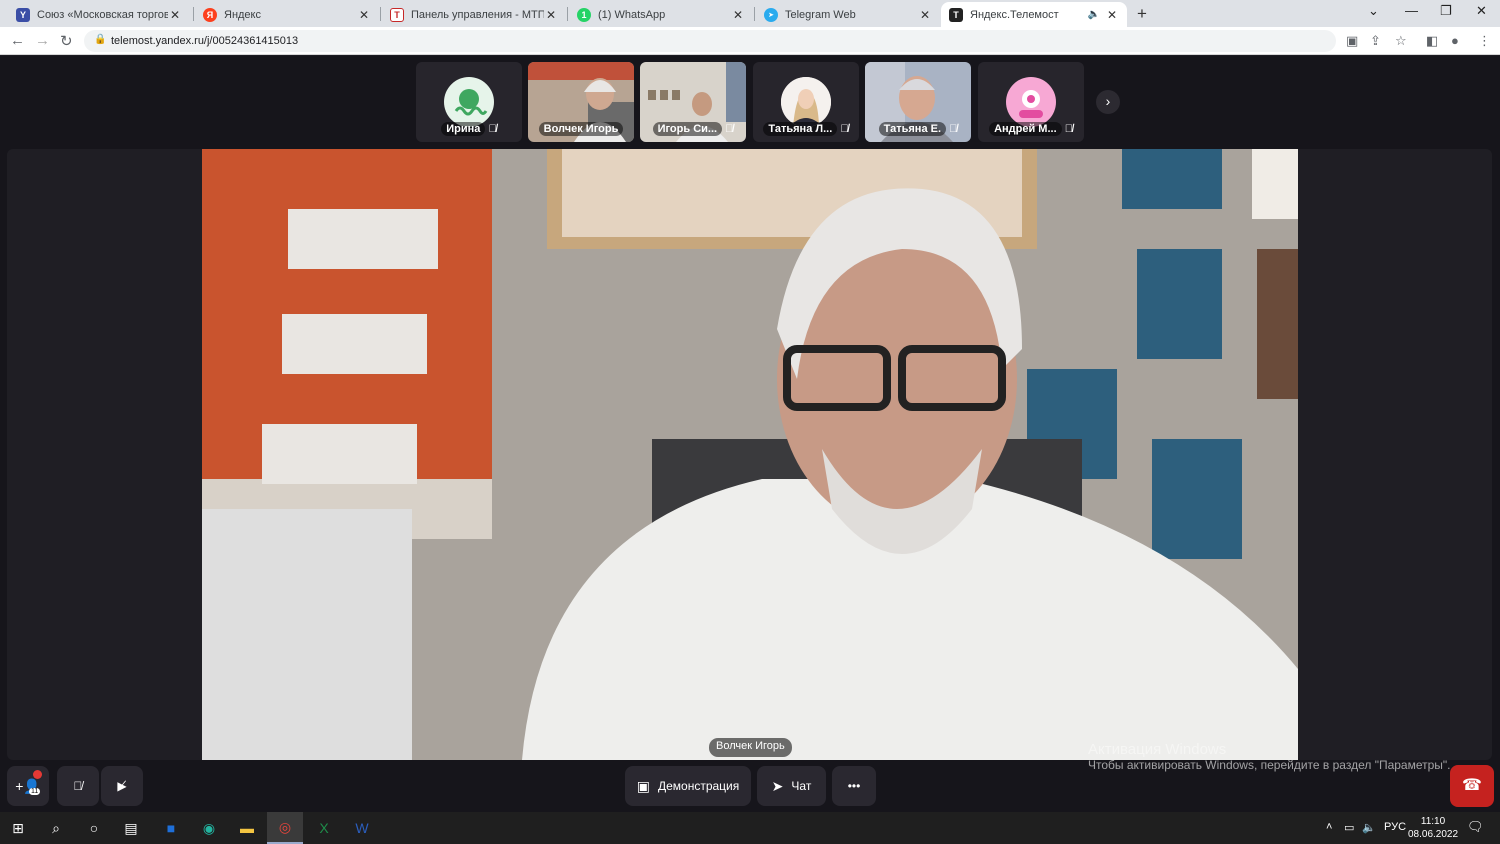 This screenshot has width=1500, height=844. I want to click on tab-title: Яндекс, so click(242, 14).